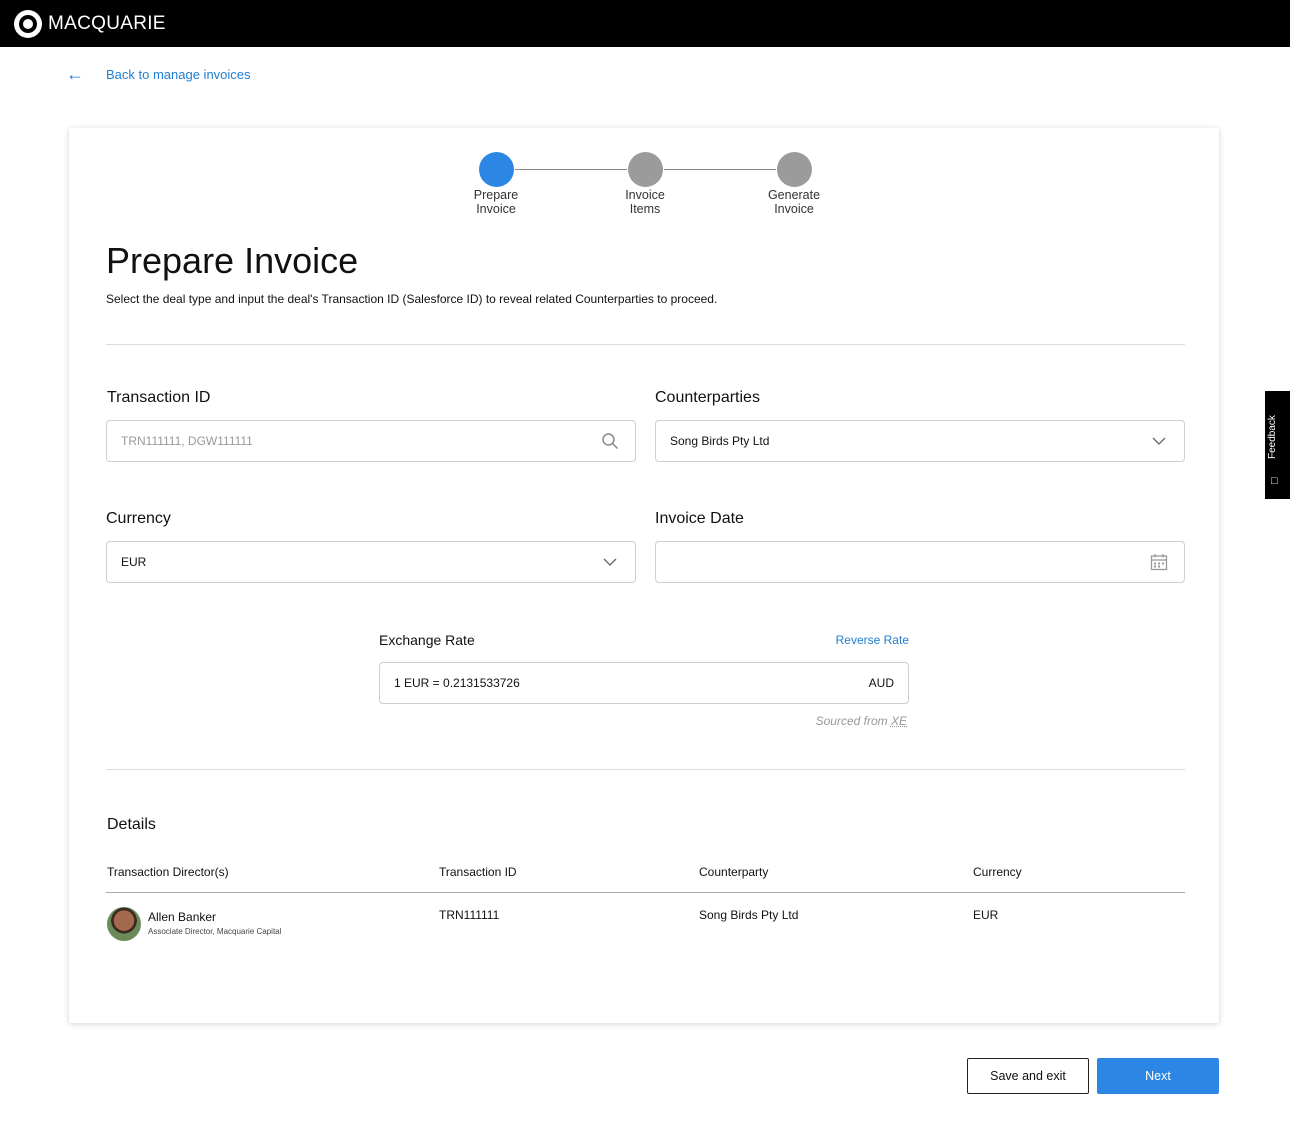 The image size is (1290, 1147). I want to click on invoice-date-label: Invoice Date, so click(699, 518).